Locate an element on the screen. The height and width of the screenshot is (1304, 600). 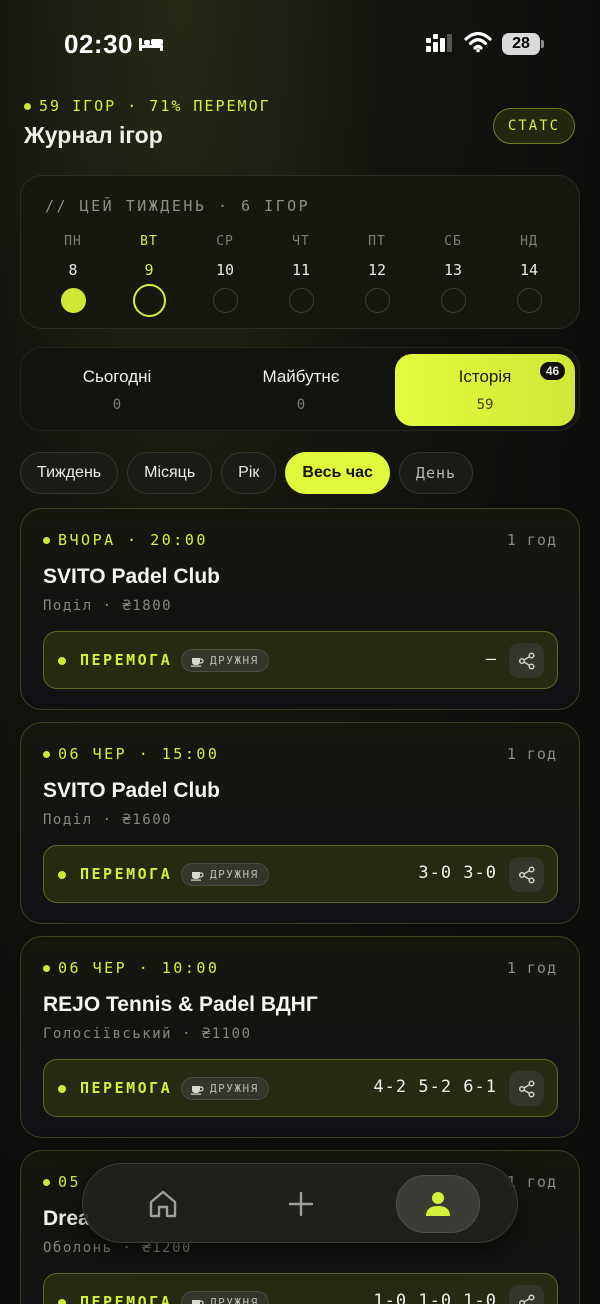
game-result: ПЕРЕМОГА ДРУЖНЯ 1-0 1-0 1-0 is located at coordinates (300, 1288).